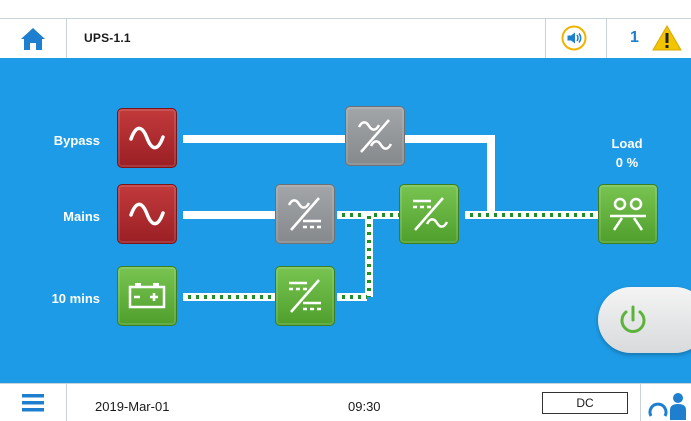 The width and height of the screenshot is (691, 421). I want to click on footer-bar: 2019-Mar-01 09:30 DC, so click(345, 402).